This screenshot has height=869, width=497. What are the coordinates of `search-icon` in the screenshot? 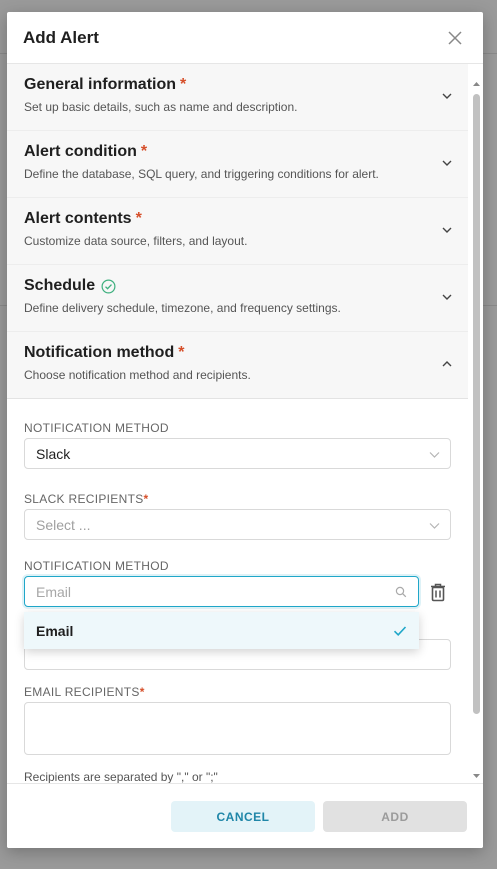 It's located at (401, 592).